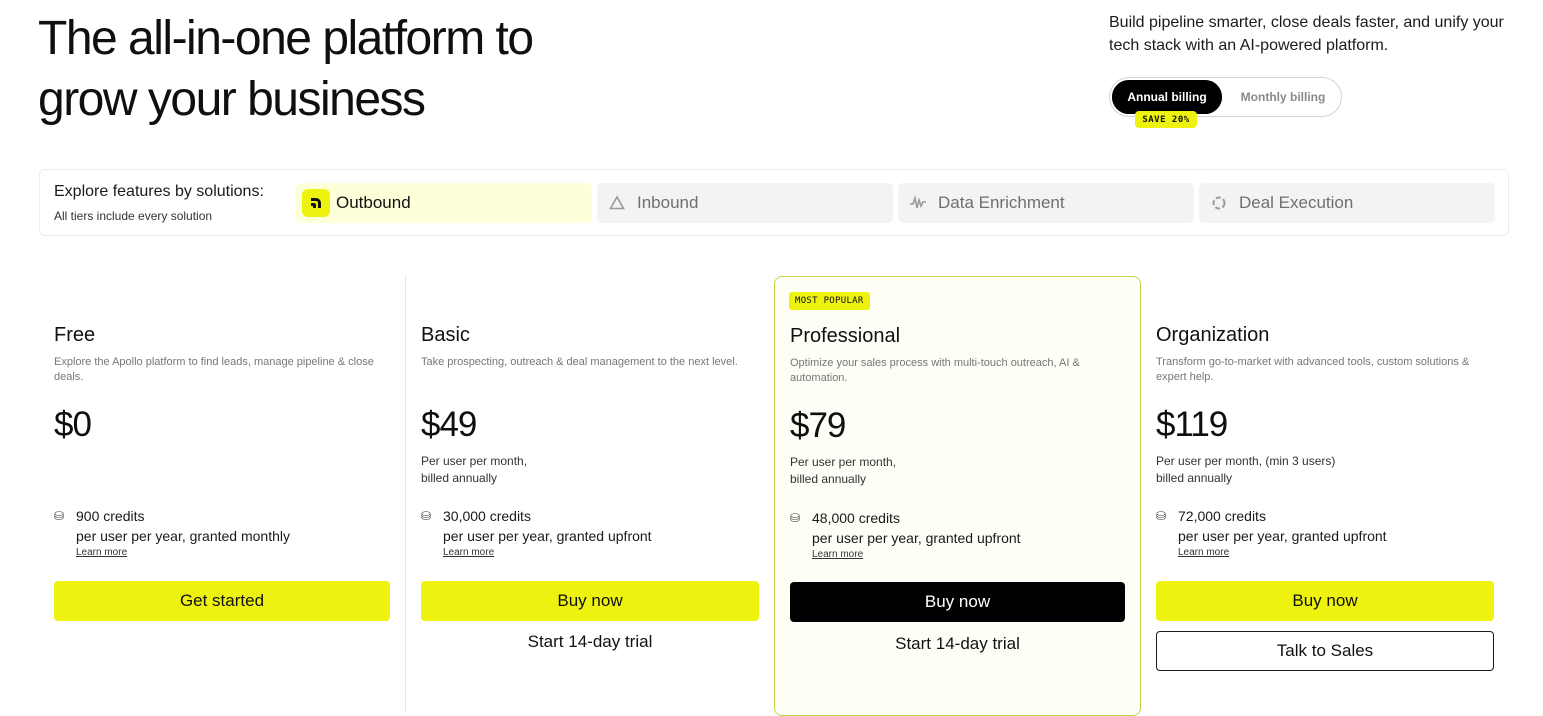 This screenshot has height=716, width=1543. I want to click on solutions-title: Explore features by solutions:, so click(159, 191).